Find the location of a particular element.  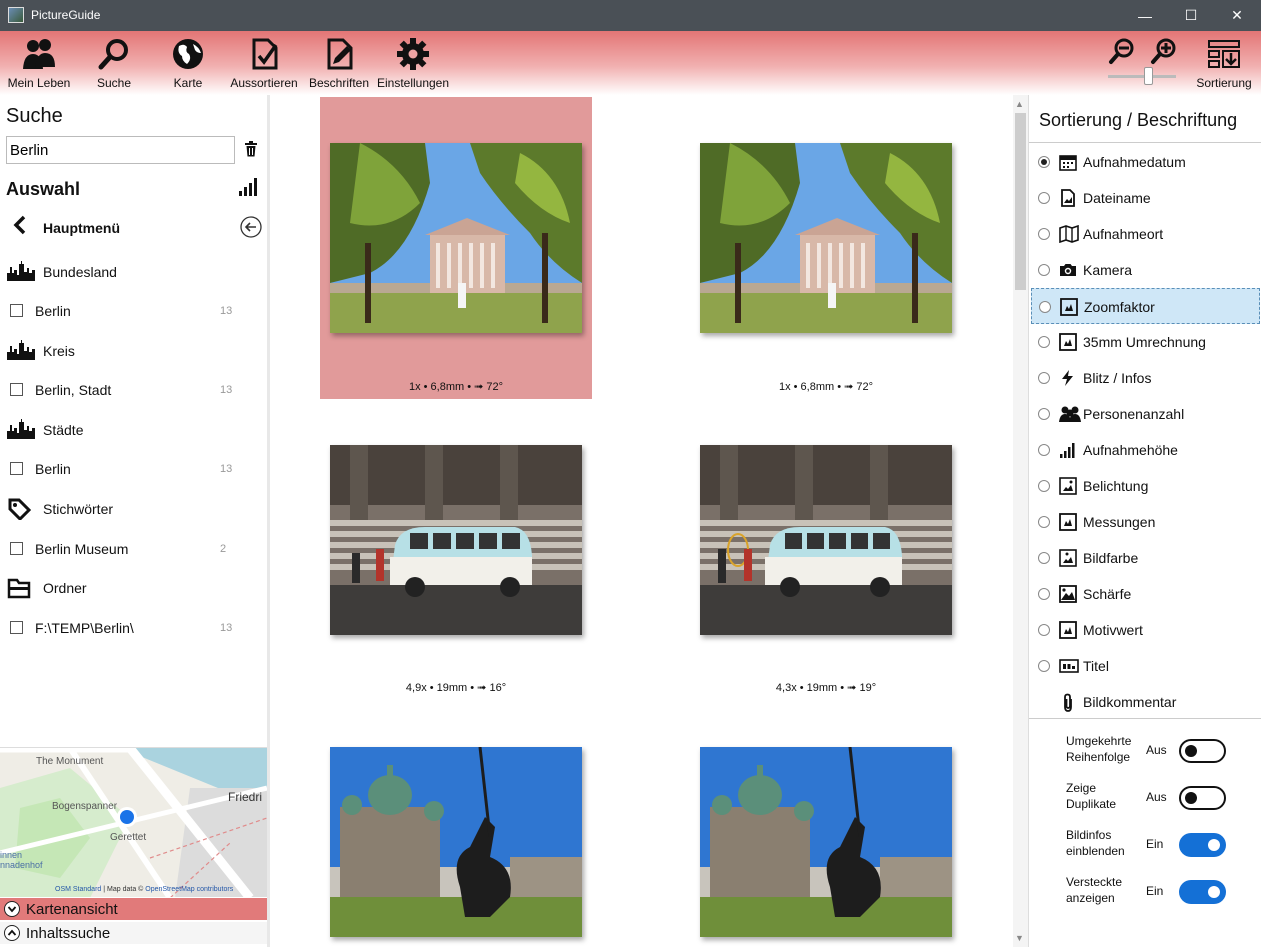

museum-photo is located at coordinates (456, 238).